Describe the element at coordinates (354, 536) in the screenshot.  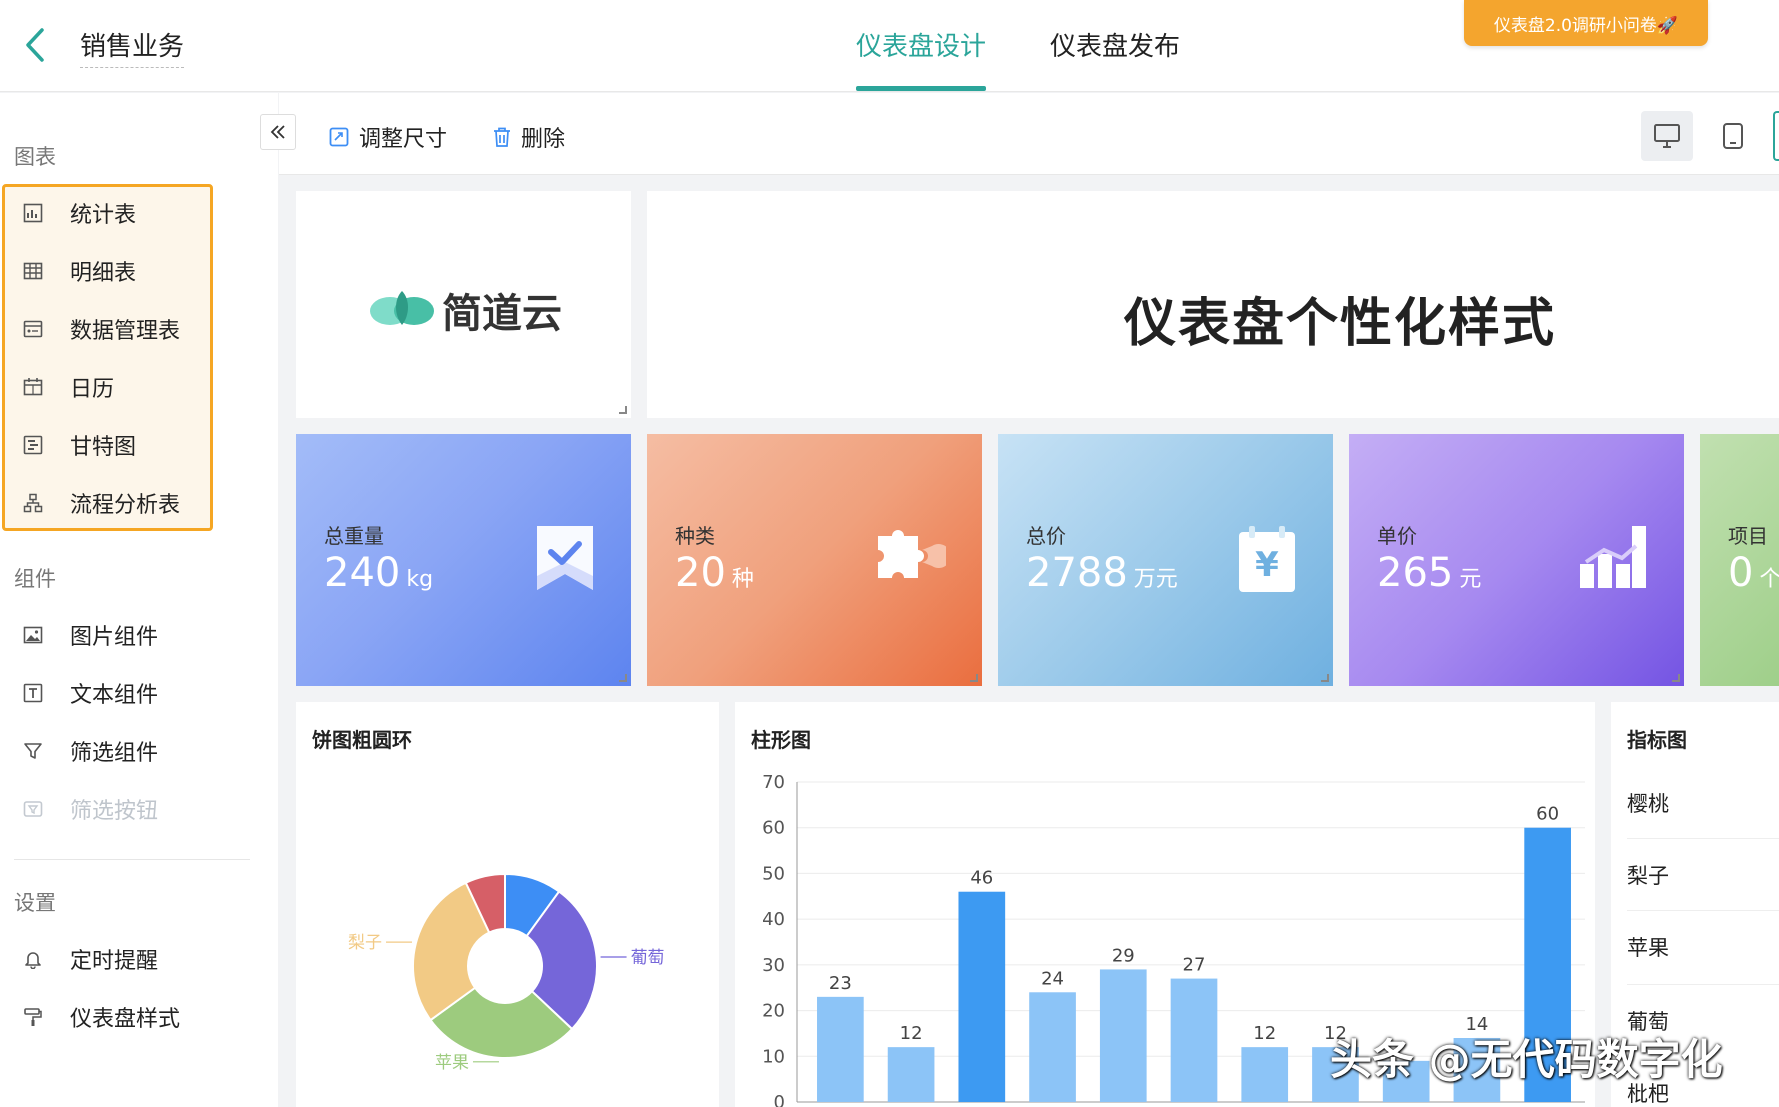
I see `kpi-label: 总重量` at that location.